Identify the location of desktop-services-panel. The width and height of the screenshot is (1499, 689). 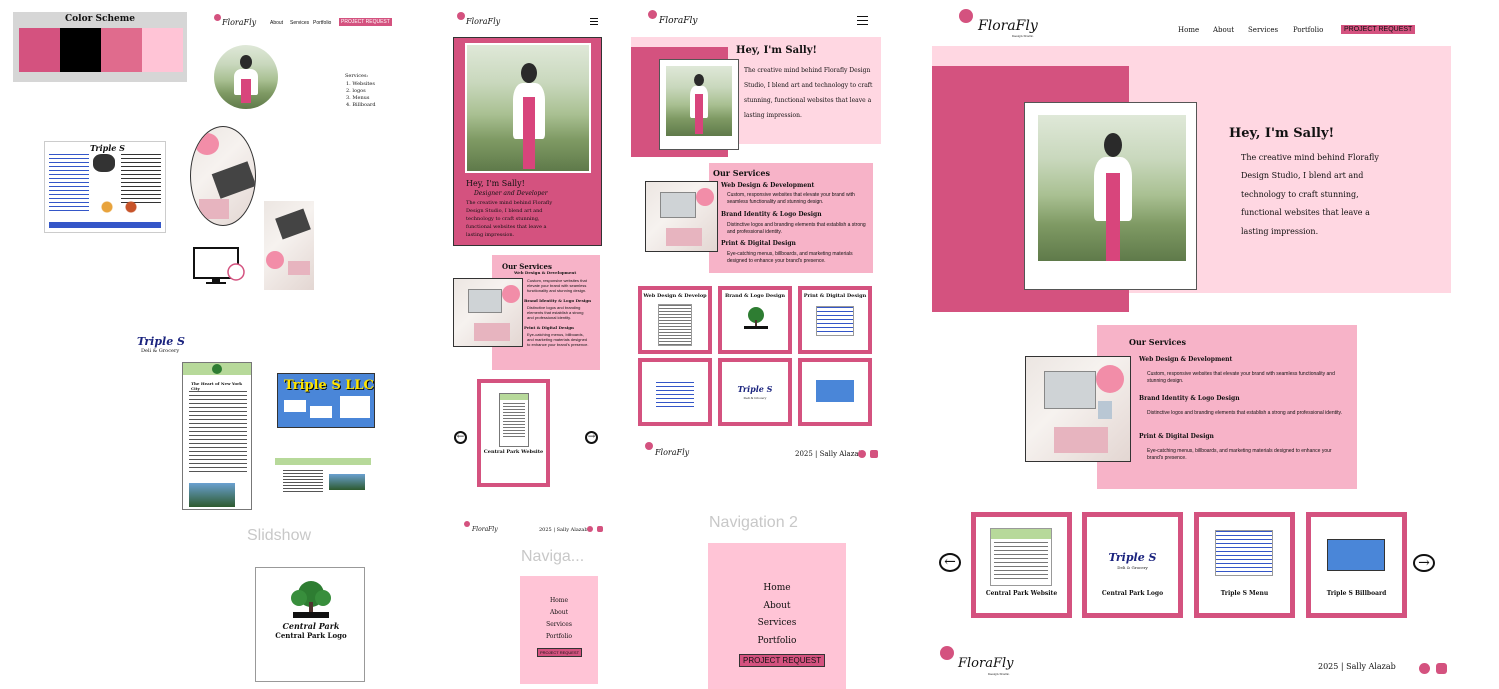
(1227, 407).